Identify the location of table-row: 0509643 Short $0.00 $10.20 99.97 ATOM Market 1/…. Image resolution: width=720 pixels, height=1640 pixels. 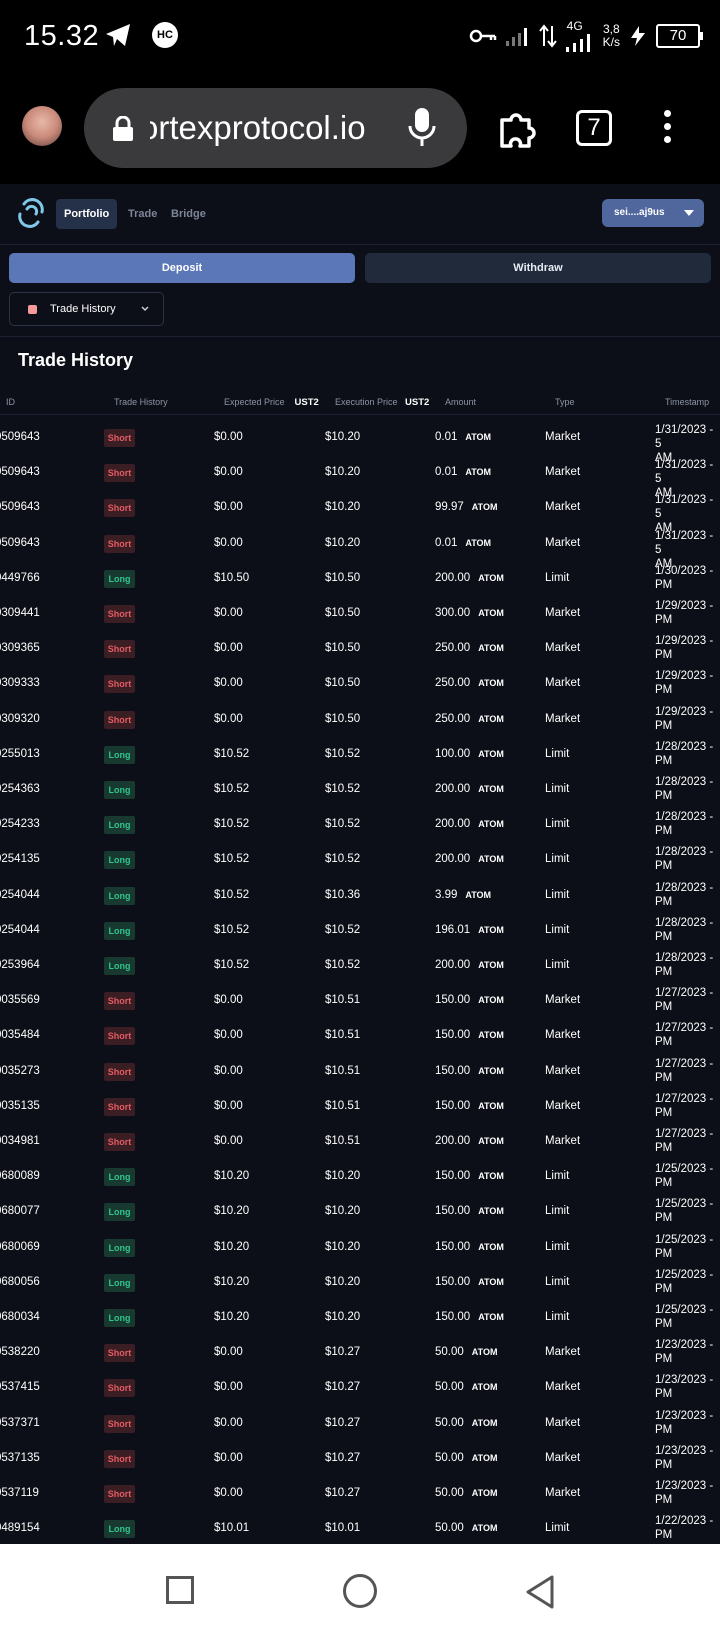
(360, 512).